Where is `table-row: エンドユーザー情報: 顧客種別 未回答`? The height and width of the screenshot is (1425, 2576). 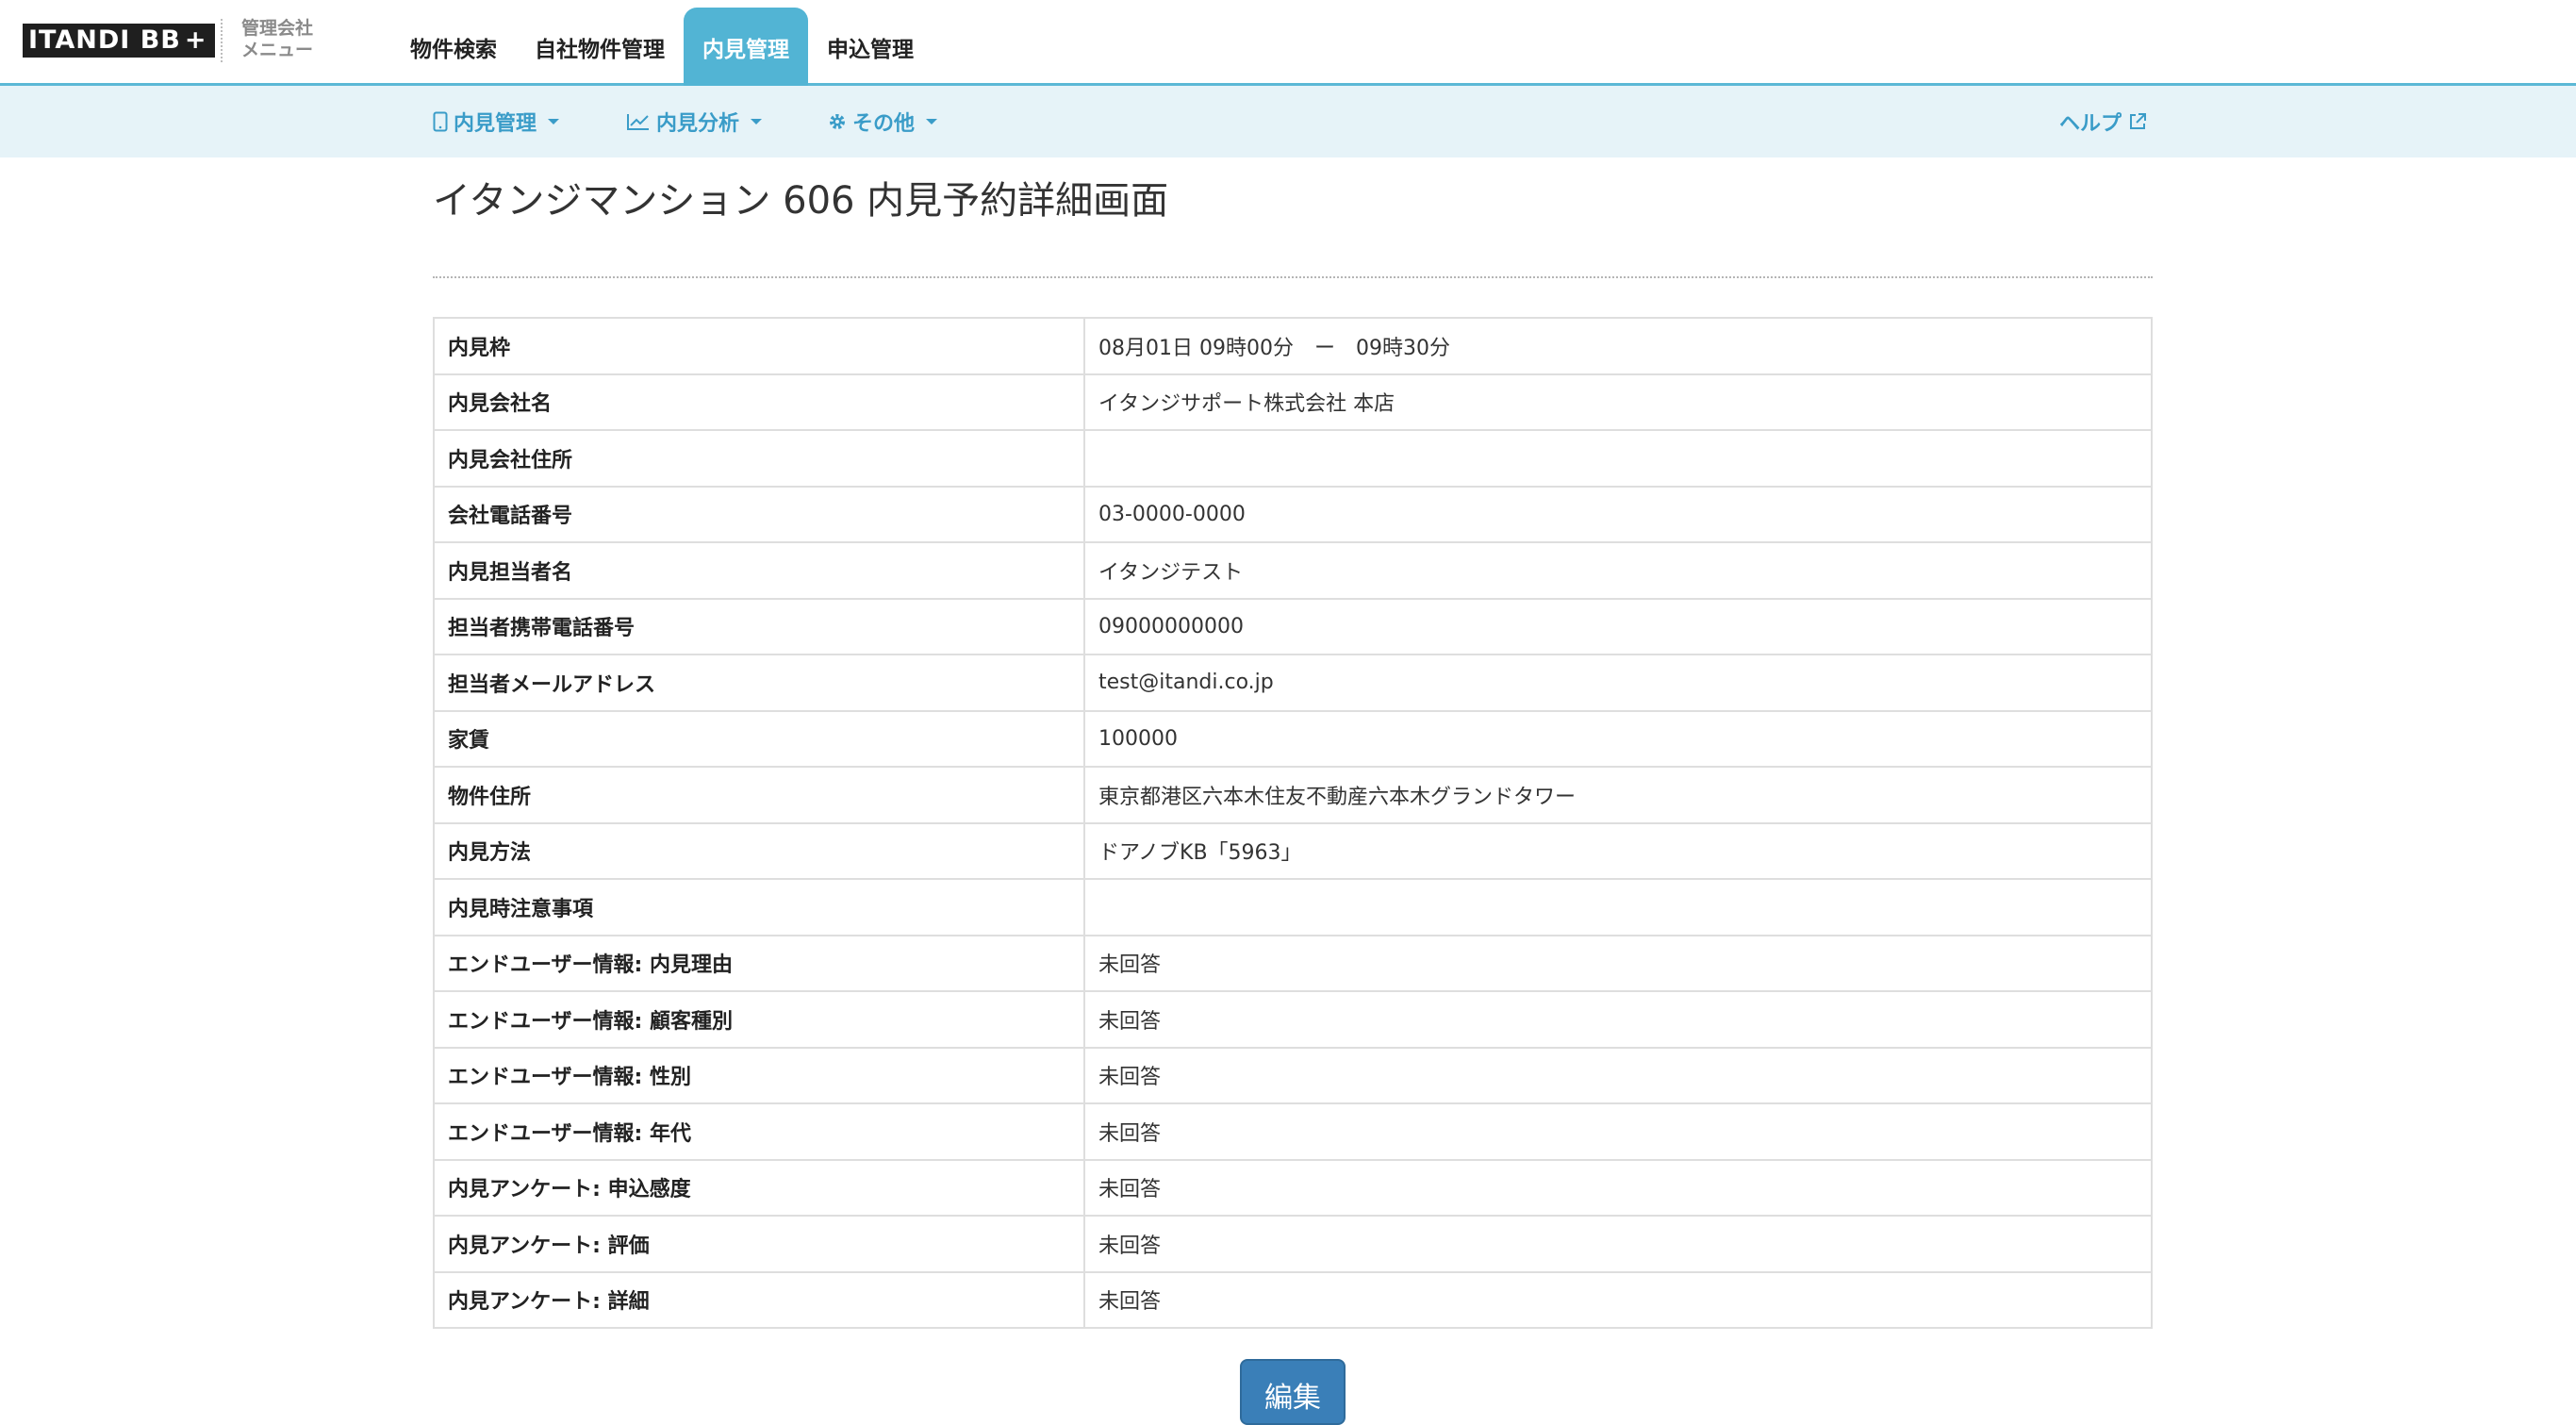
table-row: エンドユーザー情報: 顧客種別 未回答 is located at coordinates (1293, 1019).